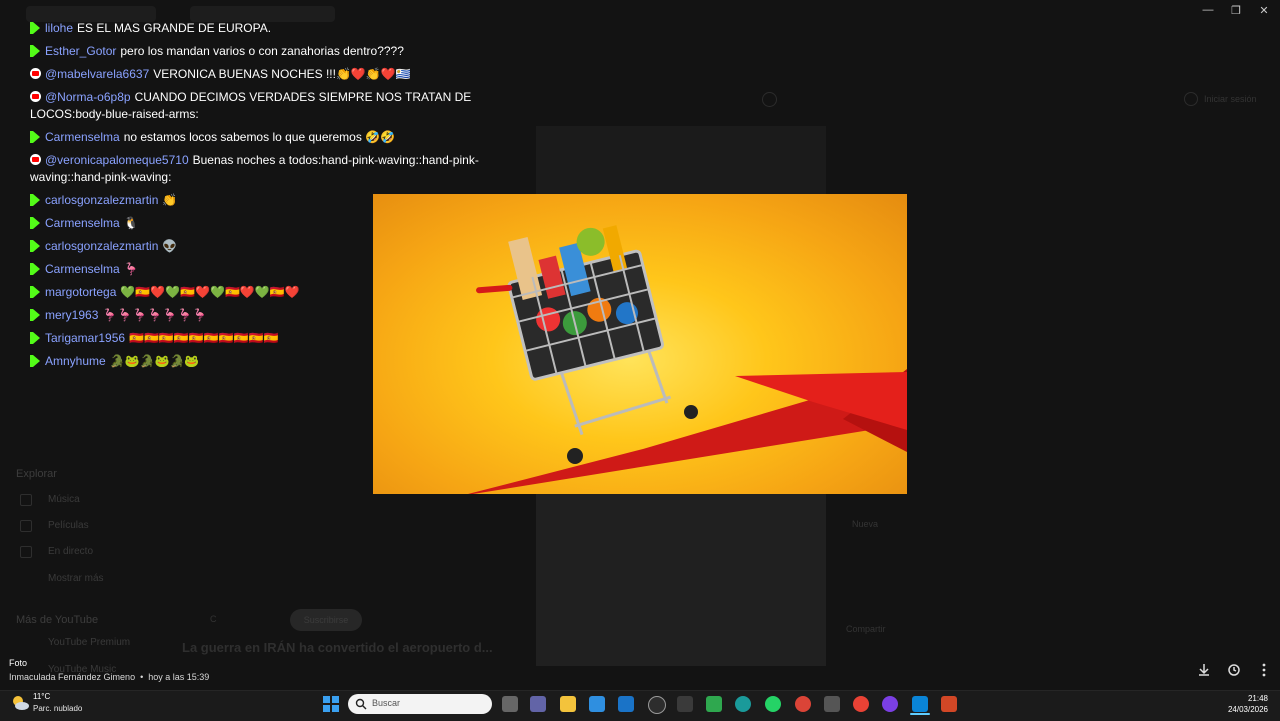  Describe the element at coordinates (1204, 670) in the screenshot. I see `download-icon` at that location.